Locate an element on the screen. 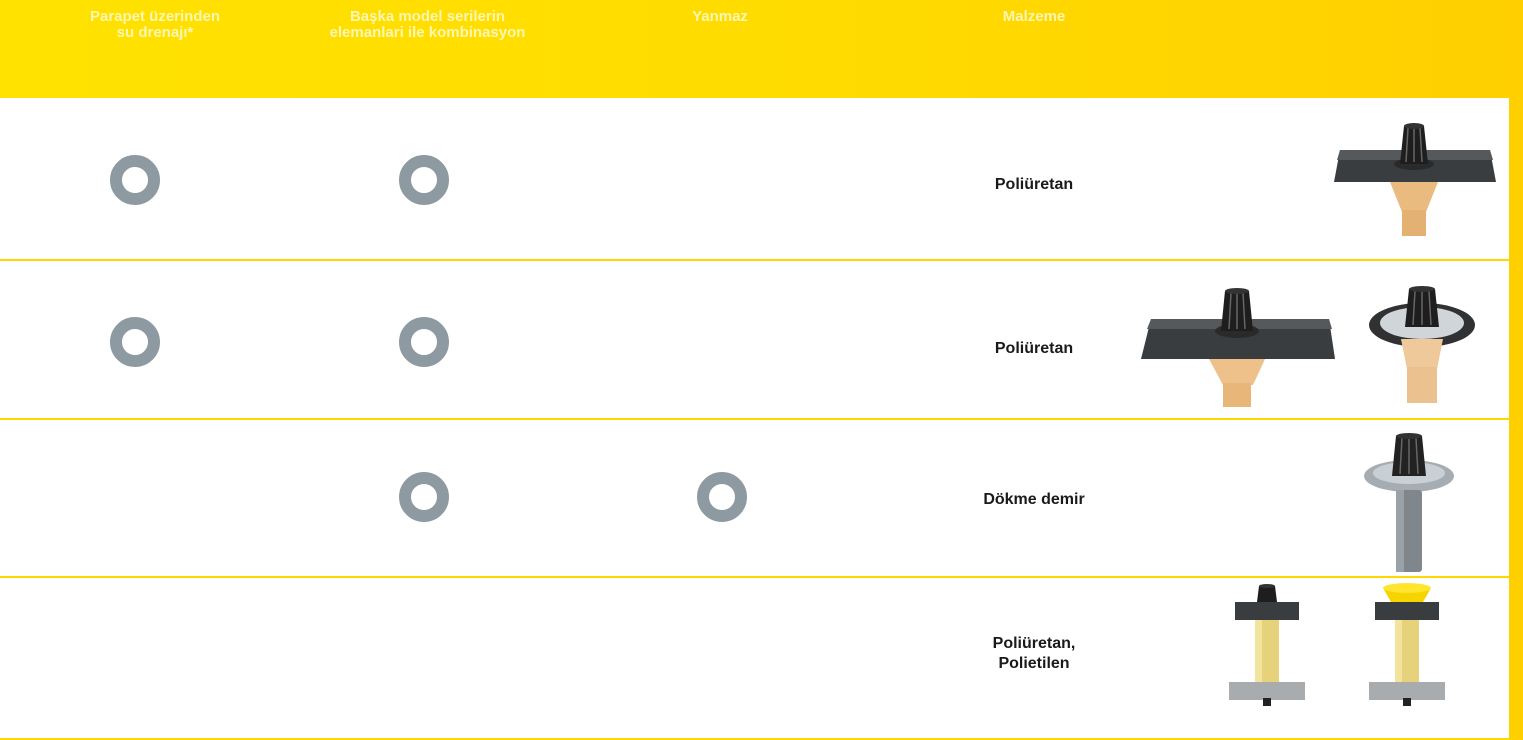 The height and width of the screenshot is (740, 1523). column-header-material: Malzeme is located at coordinates (1034, 16).